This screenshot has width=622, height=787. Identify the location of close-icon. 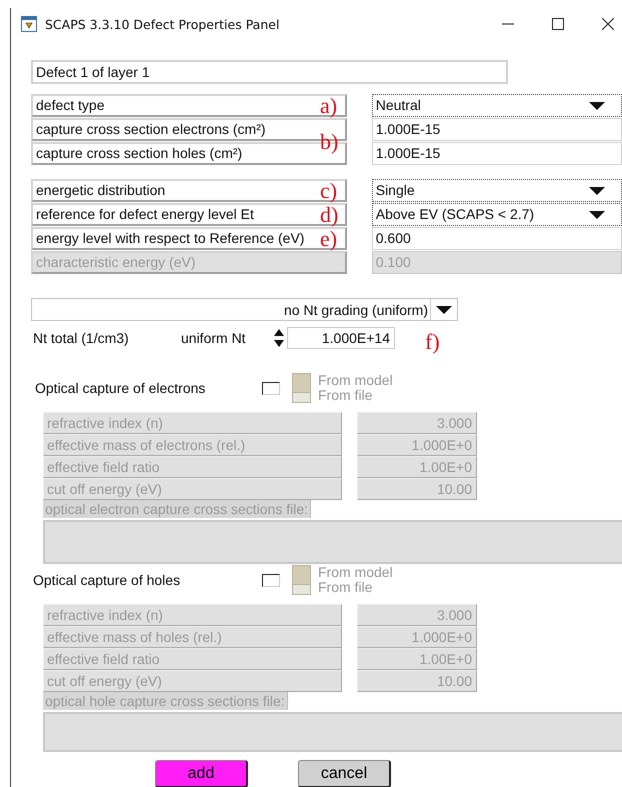
(608, 24).